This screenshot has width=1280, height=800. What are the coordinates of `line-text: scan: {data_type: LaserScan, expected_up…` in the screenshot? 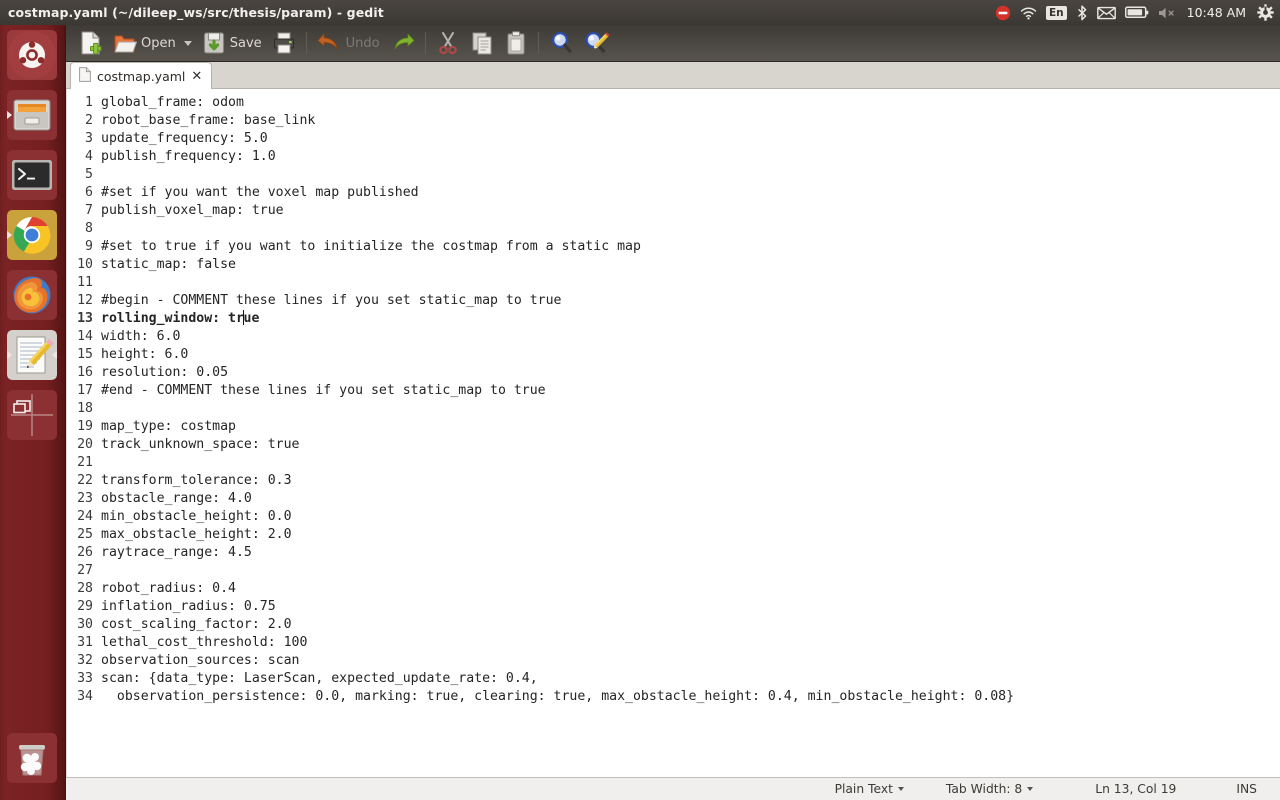 It's located at (319, 678).